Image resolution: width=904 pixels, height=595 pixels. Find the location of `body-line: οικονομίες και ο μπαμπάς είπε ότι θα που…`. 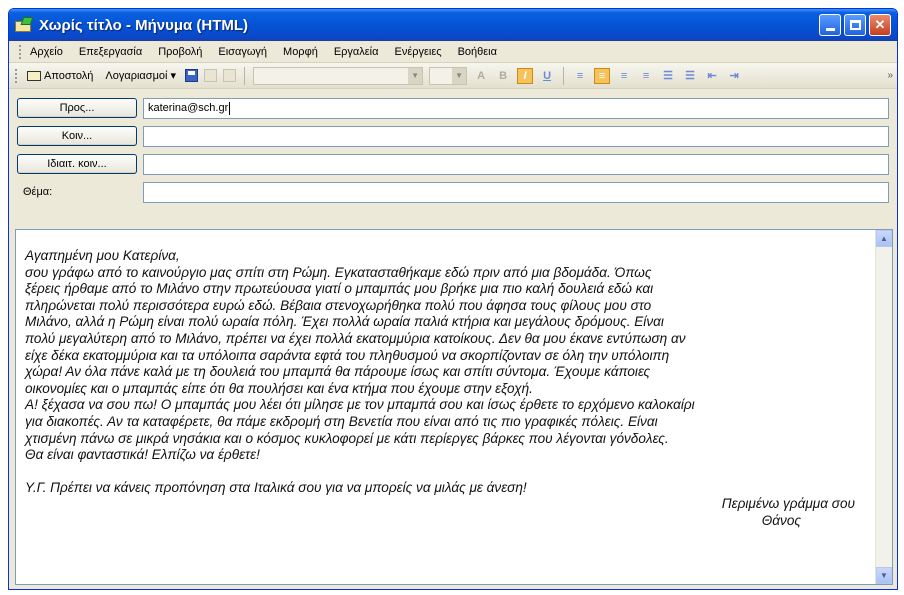

body-line: οικονομίες και ο μπαμπάς είπε ότι θα που… is located at coordinates (279, 388).